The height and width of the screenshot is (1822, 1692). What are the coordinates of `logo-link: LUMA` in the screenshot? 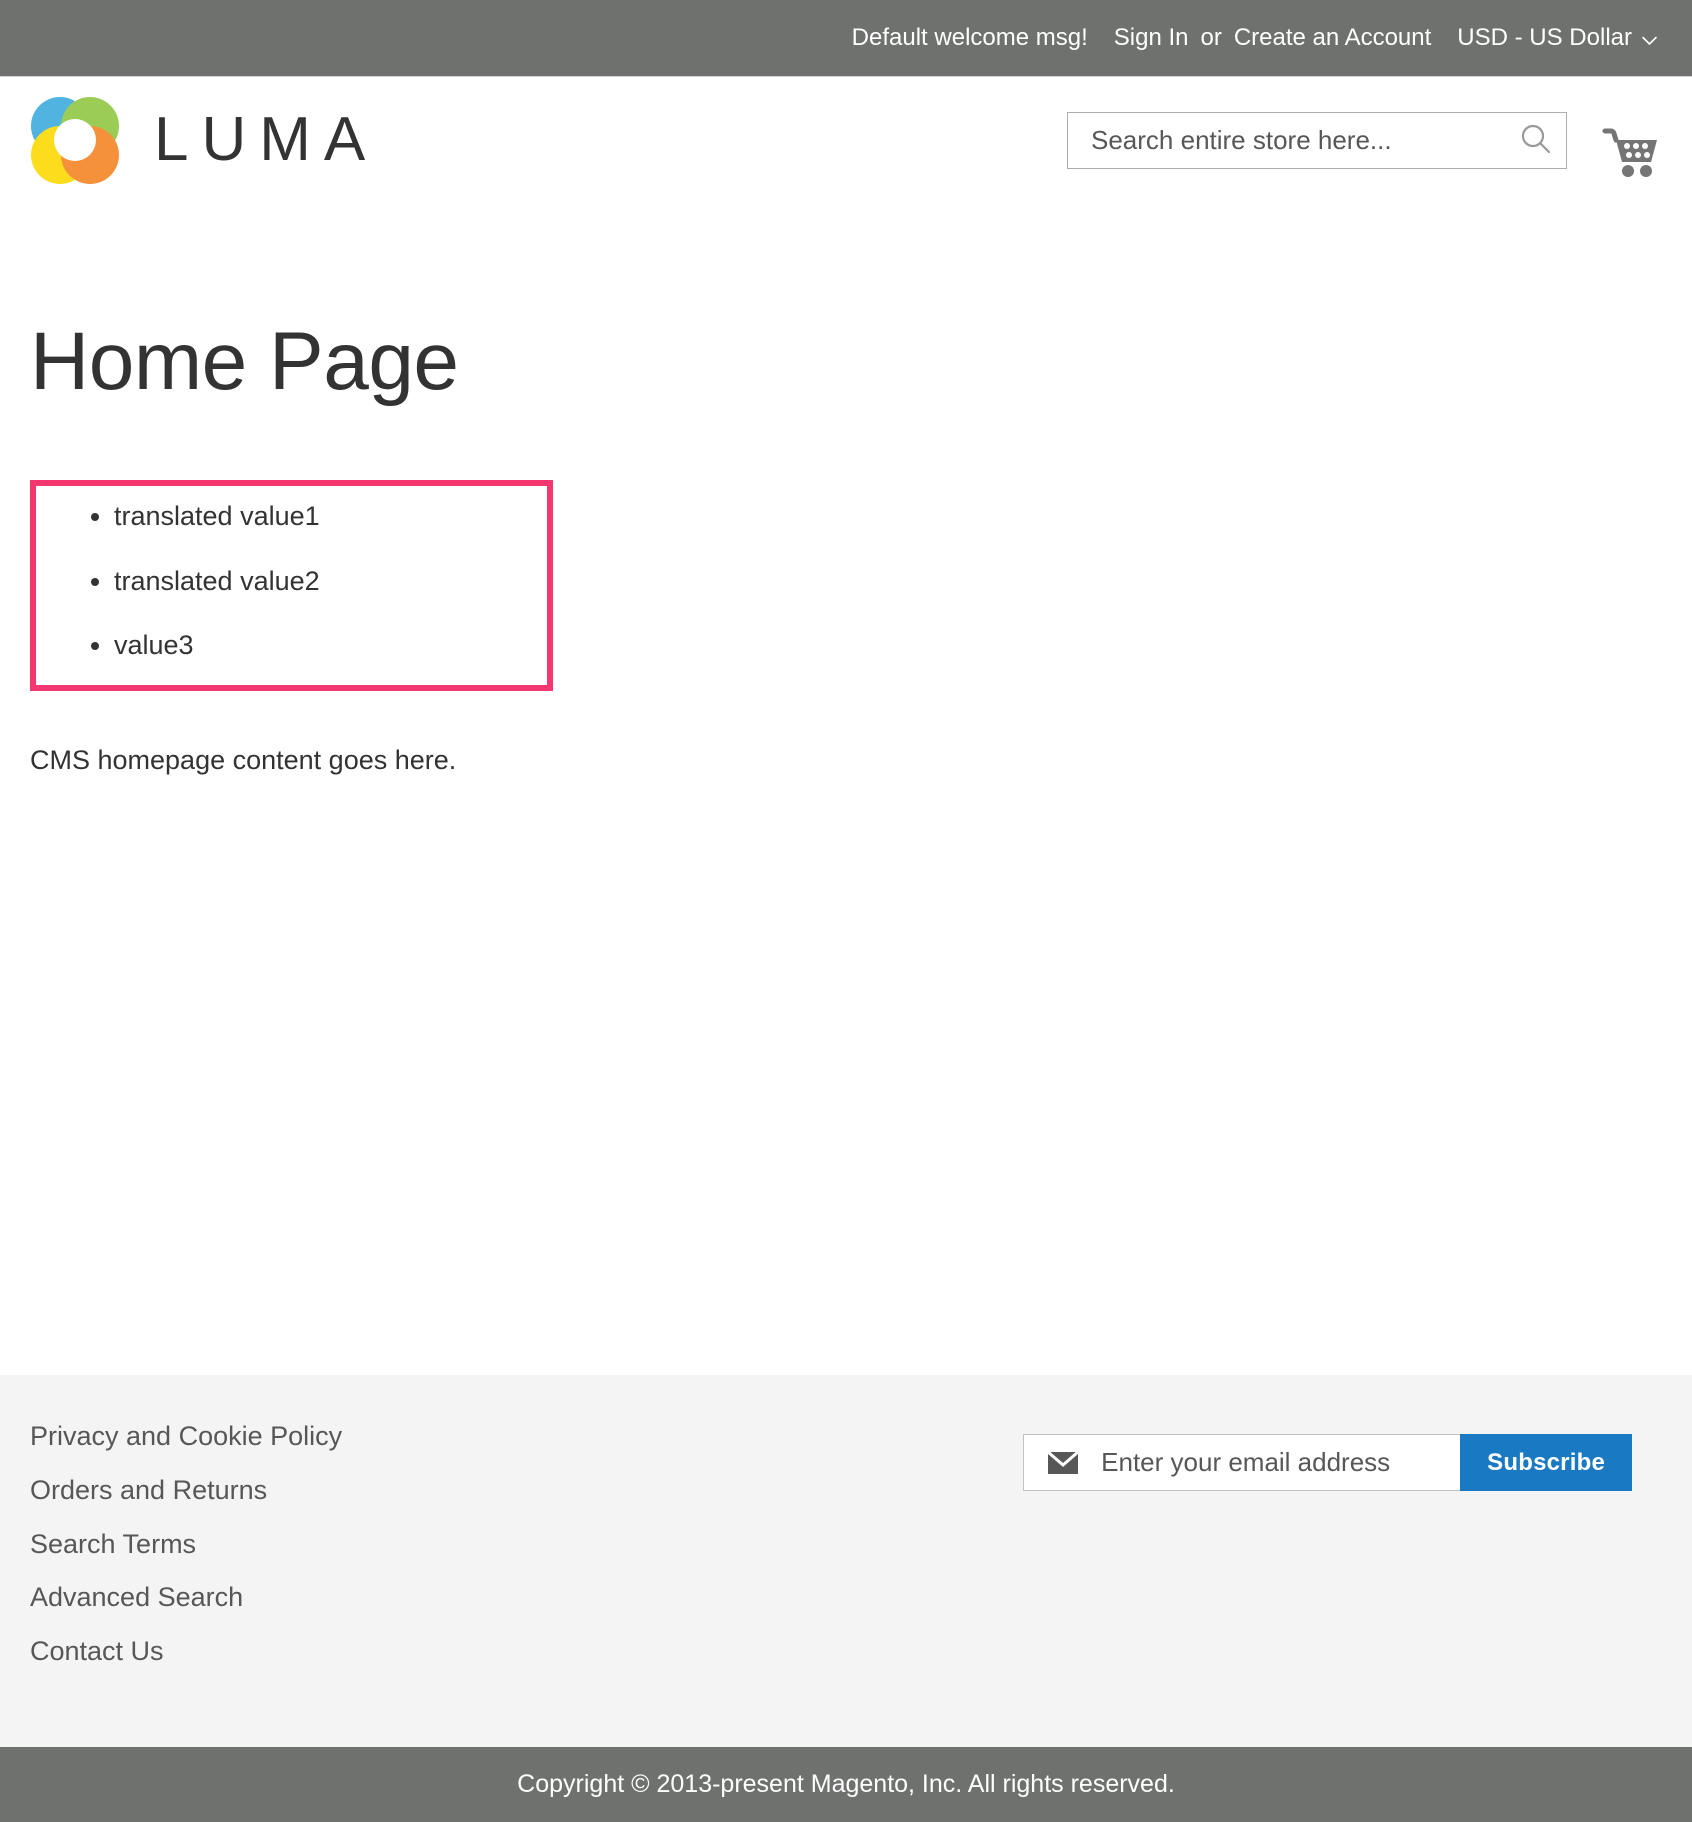 It's located at (204, 140).